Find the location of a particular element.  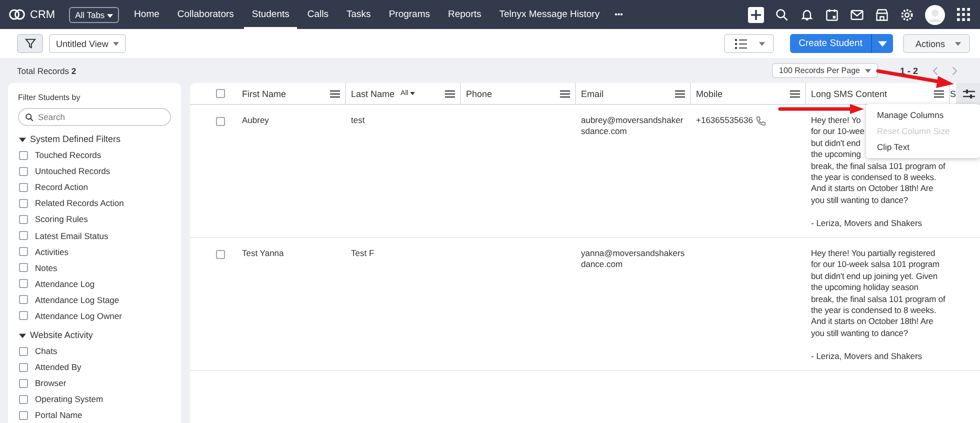

more-tabs-button: ••• is located at coordinates (618, 14).